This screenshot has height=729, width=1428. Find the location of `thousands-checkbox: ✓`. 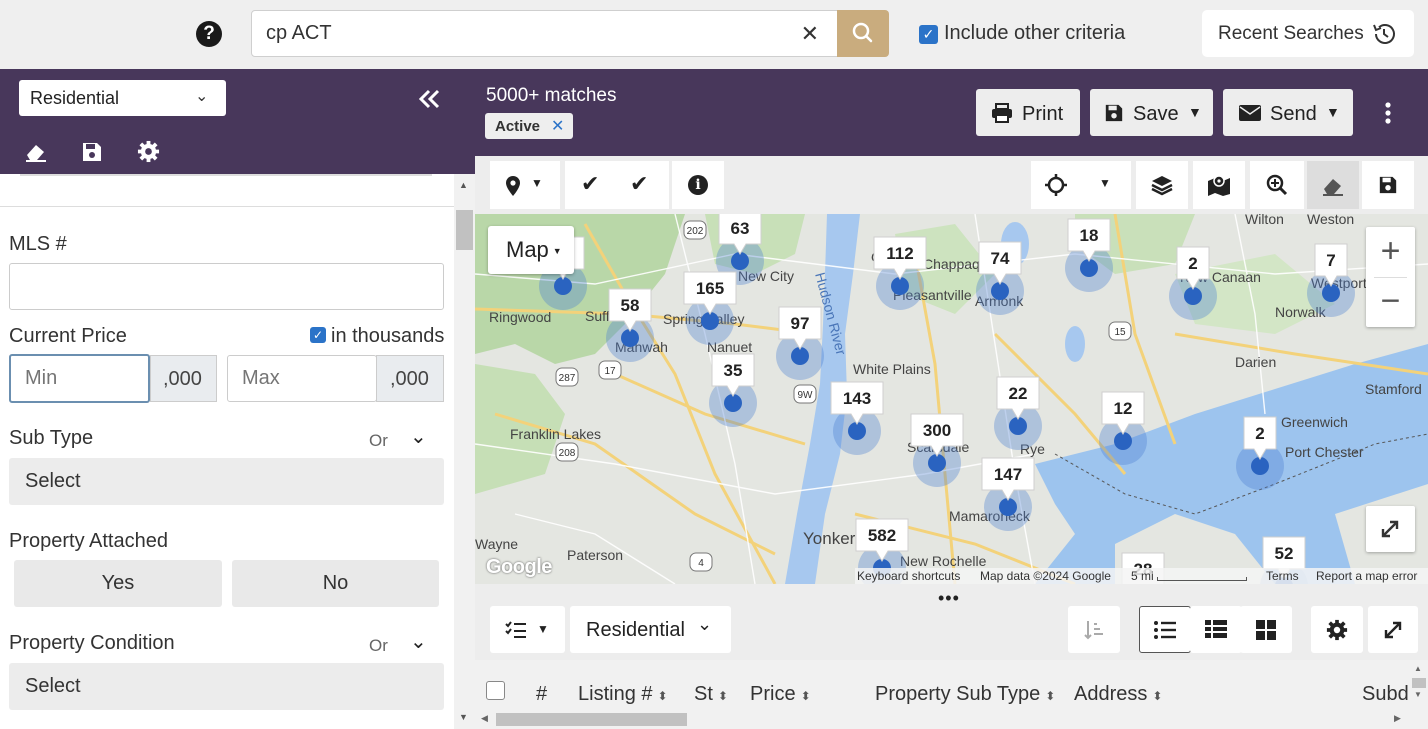

thousands-checkbox: ✓ is located at coordinates (318, 335).